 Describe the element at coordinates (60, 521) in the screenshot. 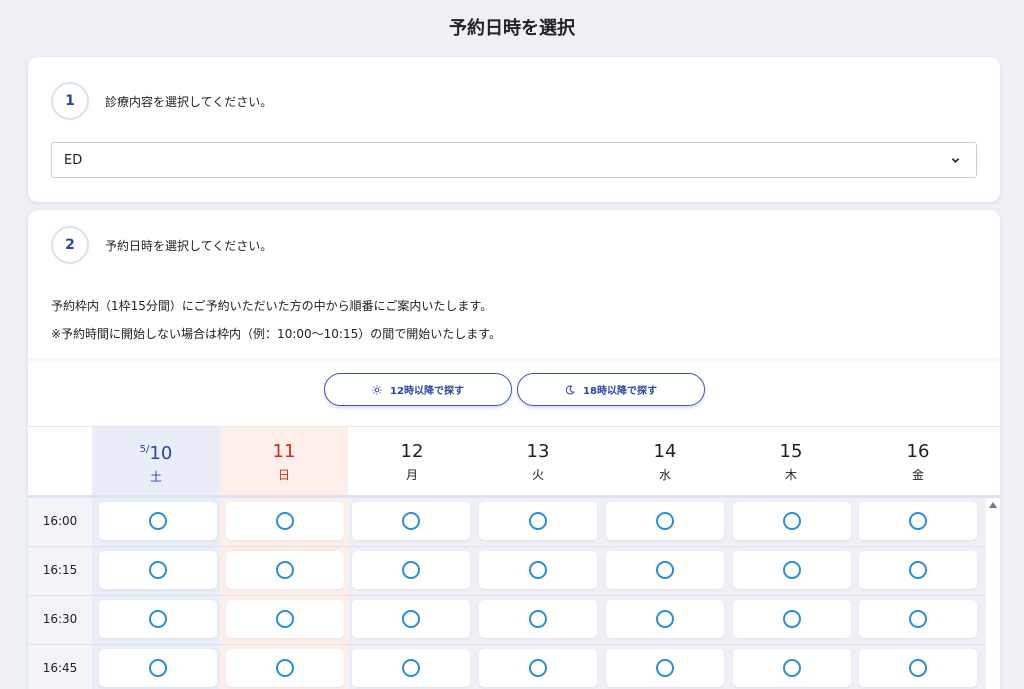

I see `time-label: 16:00` at that location.